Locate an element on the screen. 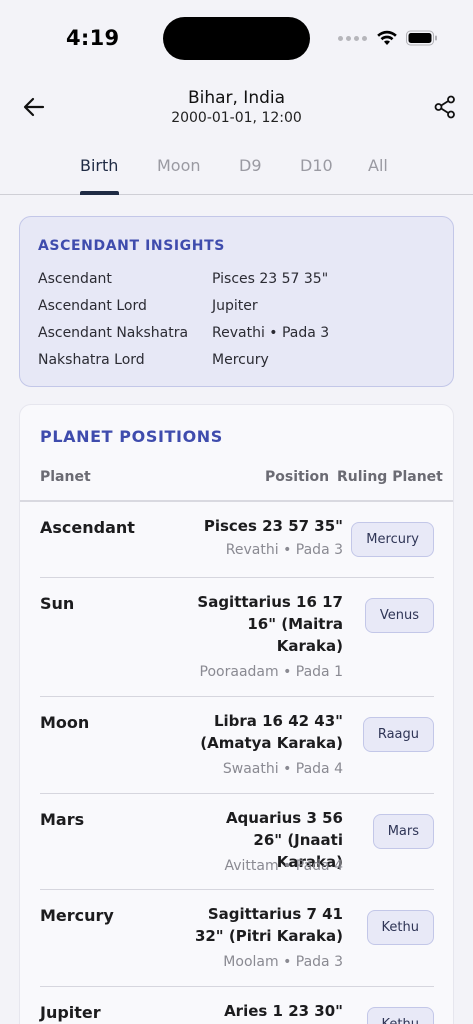 The height and width of the screenshot is (1024, 473). column-header-planet: Planet is located at coordinates (65, 477).